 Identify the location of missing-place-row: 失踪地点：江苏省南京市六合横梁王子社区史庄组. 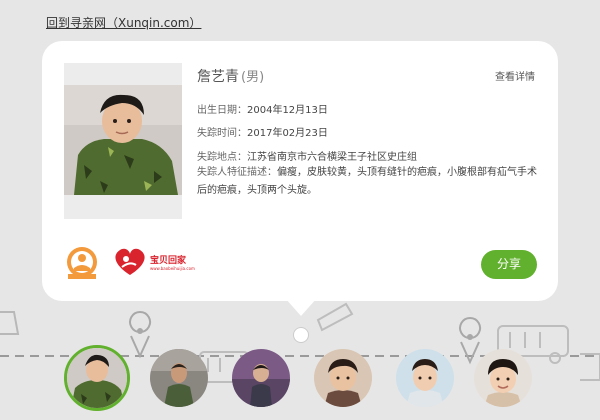
(307, 155).